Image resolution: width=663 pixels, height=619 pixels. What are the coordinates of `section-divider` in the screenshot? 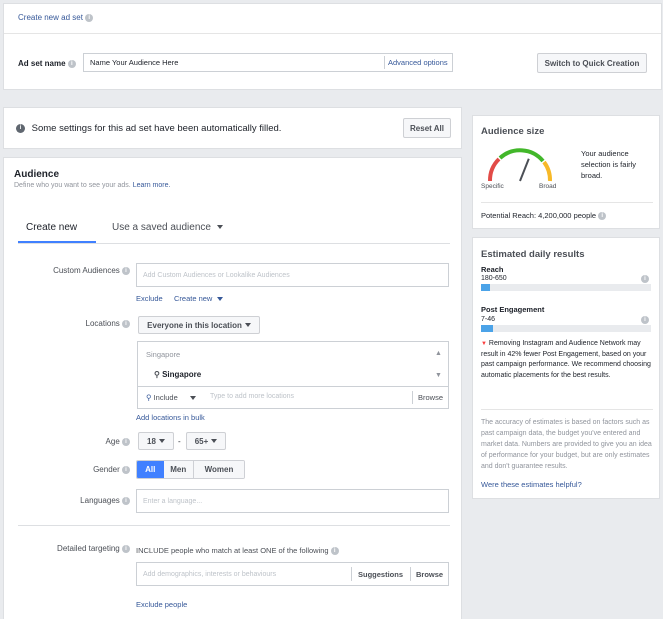 It's located at (234, 525).